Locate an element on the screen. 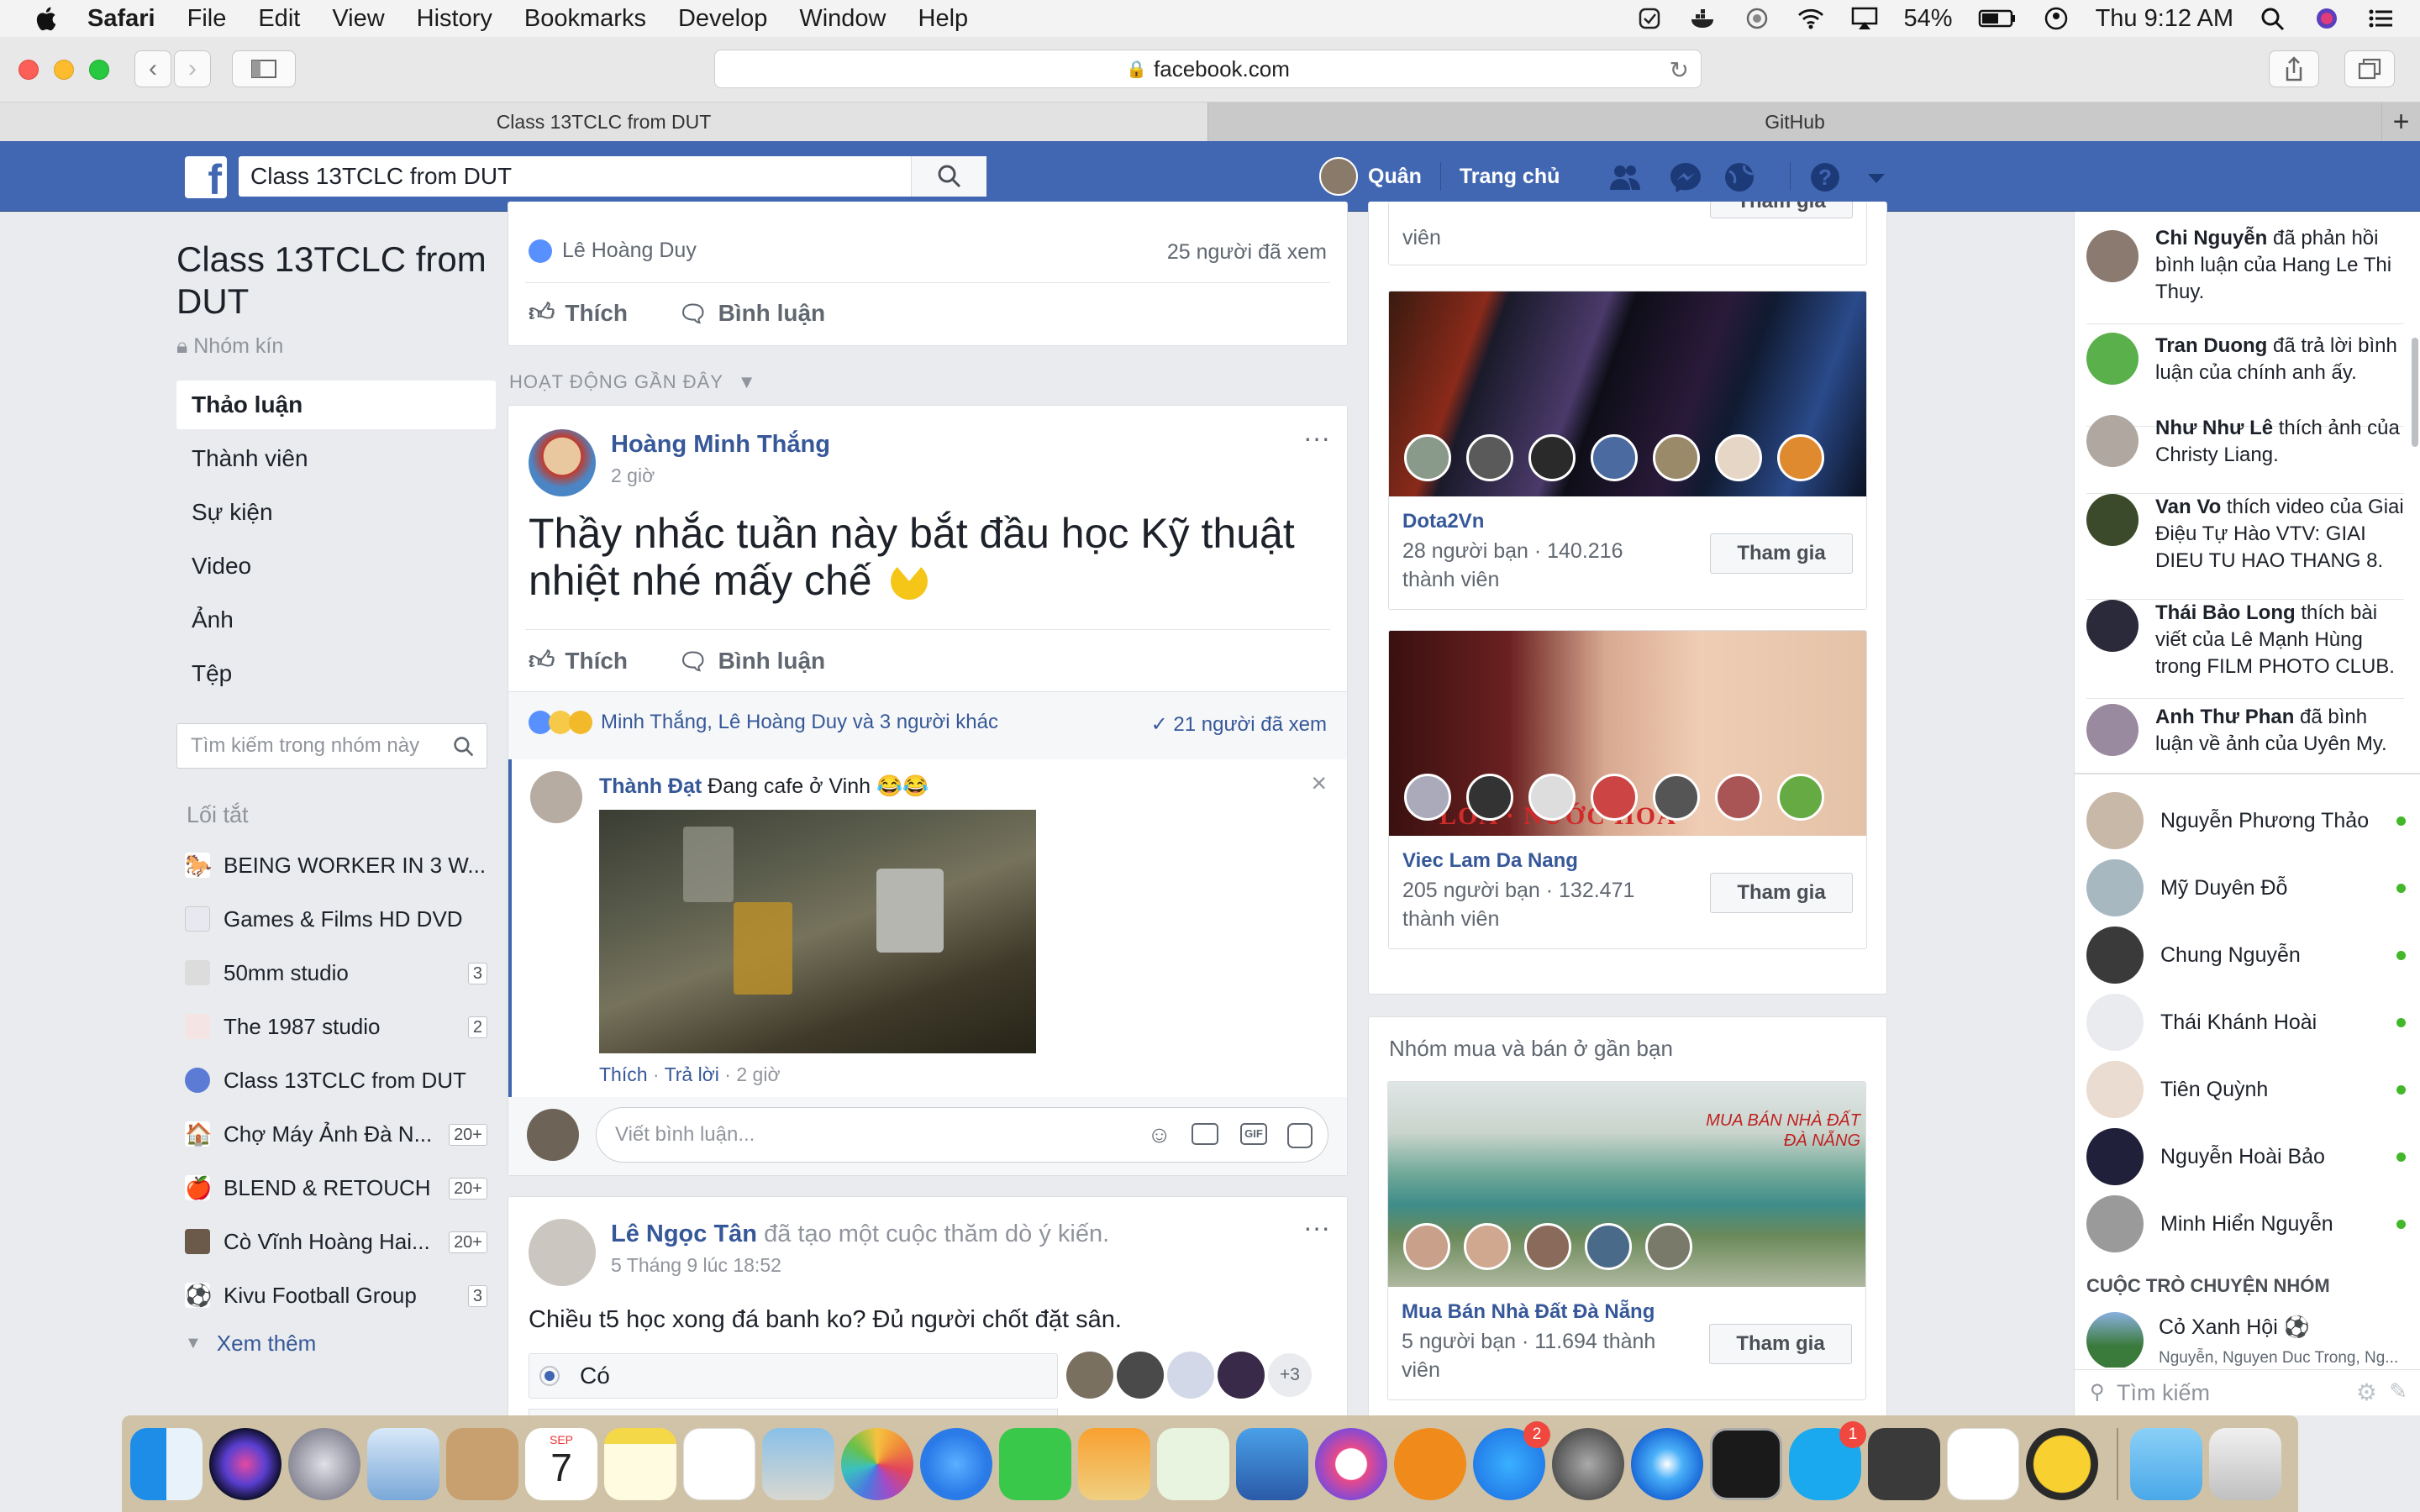  shortcut-item: 🍎 BLEND & RETOUCH 20+ is located at coordinates (336, 1188).